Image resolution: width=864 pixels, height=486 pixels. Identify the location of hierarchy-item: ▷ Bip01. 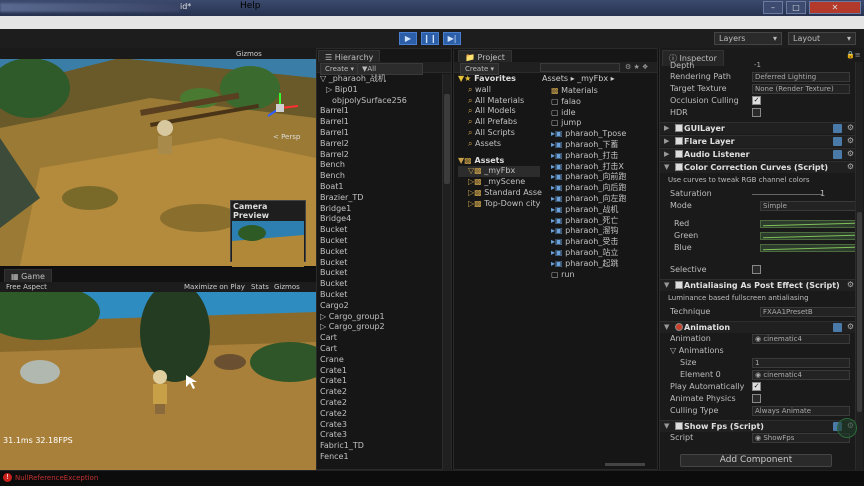
(380, 90).